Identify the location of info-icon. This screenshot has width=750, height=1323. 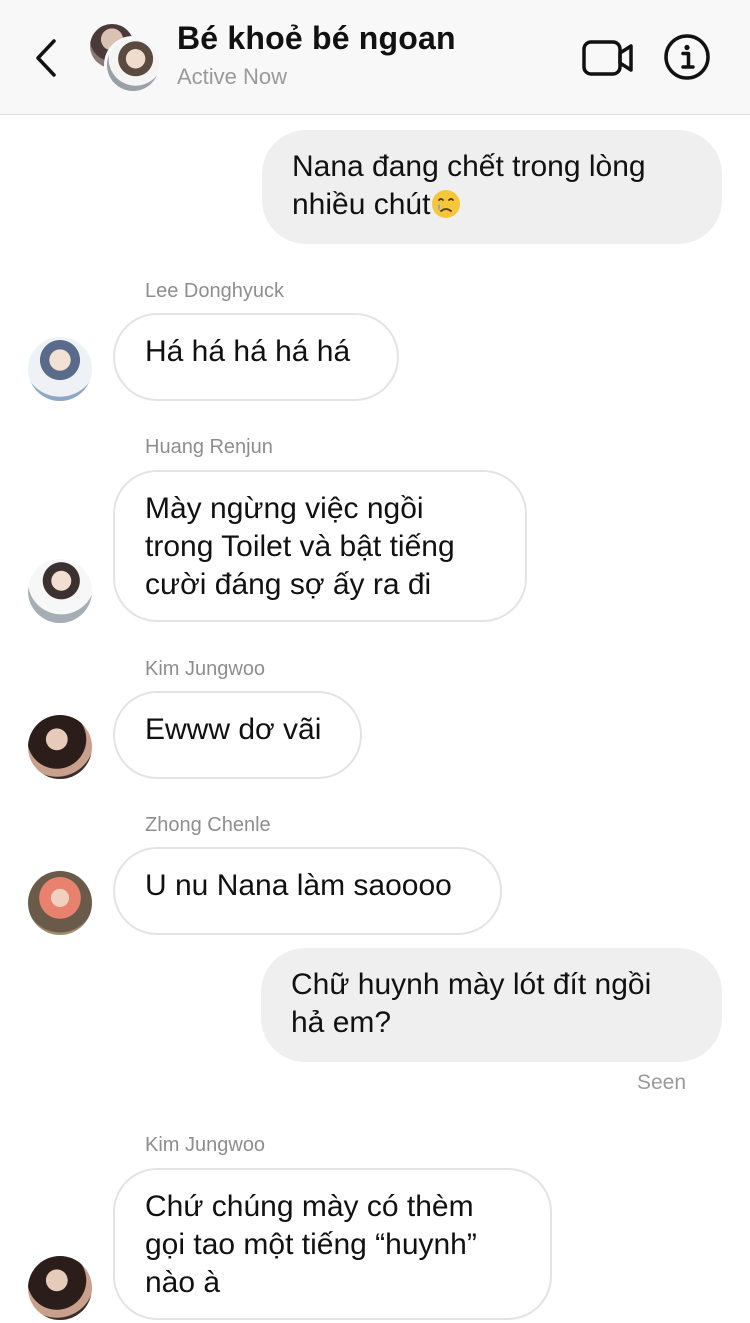
(687, 57).